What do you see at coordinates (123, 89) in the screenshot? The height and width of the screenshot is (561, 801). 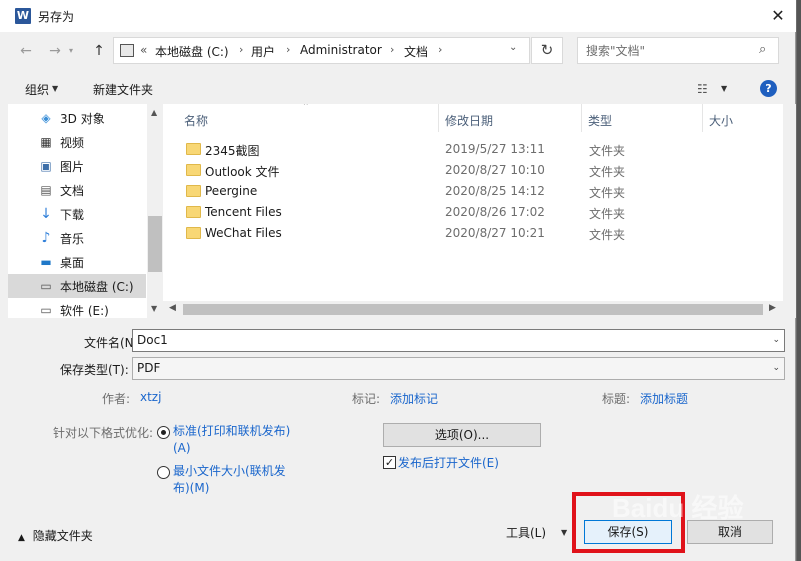 I see `new-folder-button: 新建文件夹` at bounding box center [123, 89].